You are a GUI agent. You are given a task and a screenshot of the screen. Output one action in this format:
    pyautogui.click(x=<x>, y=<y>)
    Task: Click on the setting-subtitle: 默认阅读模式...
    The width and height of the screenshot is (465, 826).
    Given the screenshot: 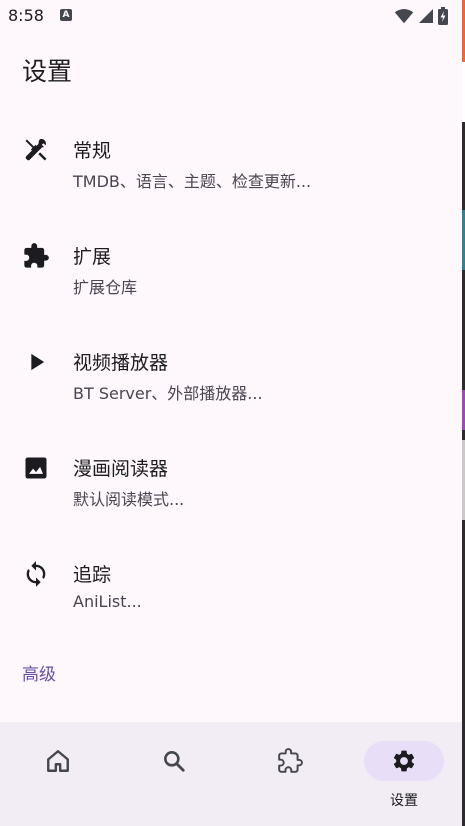 What is the action you would take?
    pyautogui.click(x=129, y=499)
    